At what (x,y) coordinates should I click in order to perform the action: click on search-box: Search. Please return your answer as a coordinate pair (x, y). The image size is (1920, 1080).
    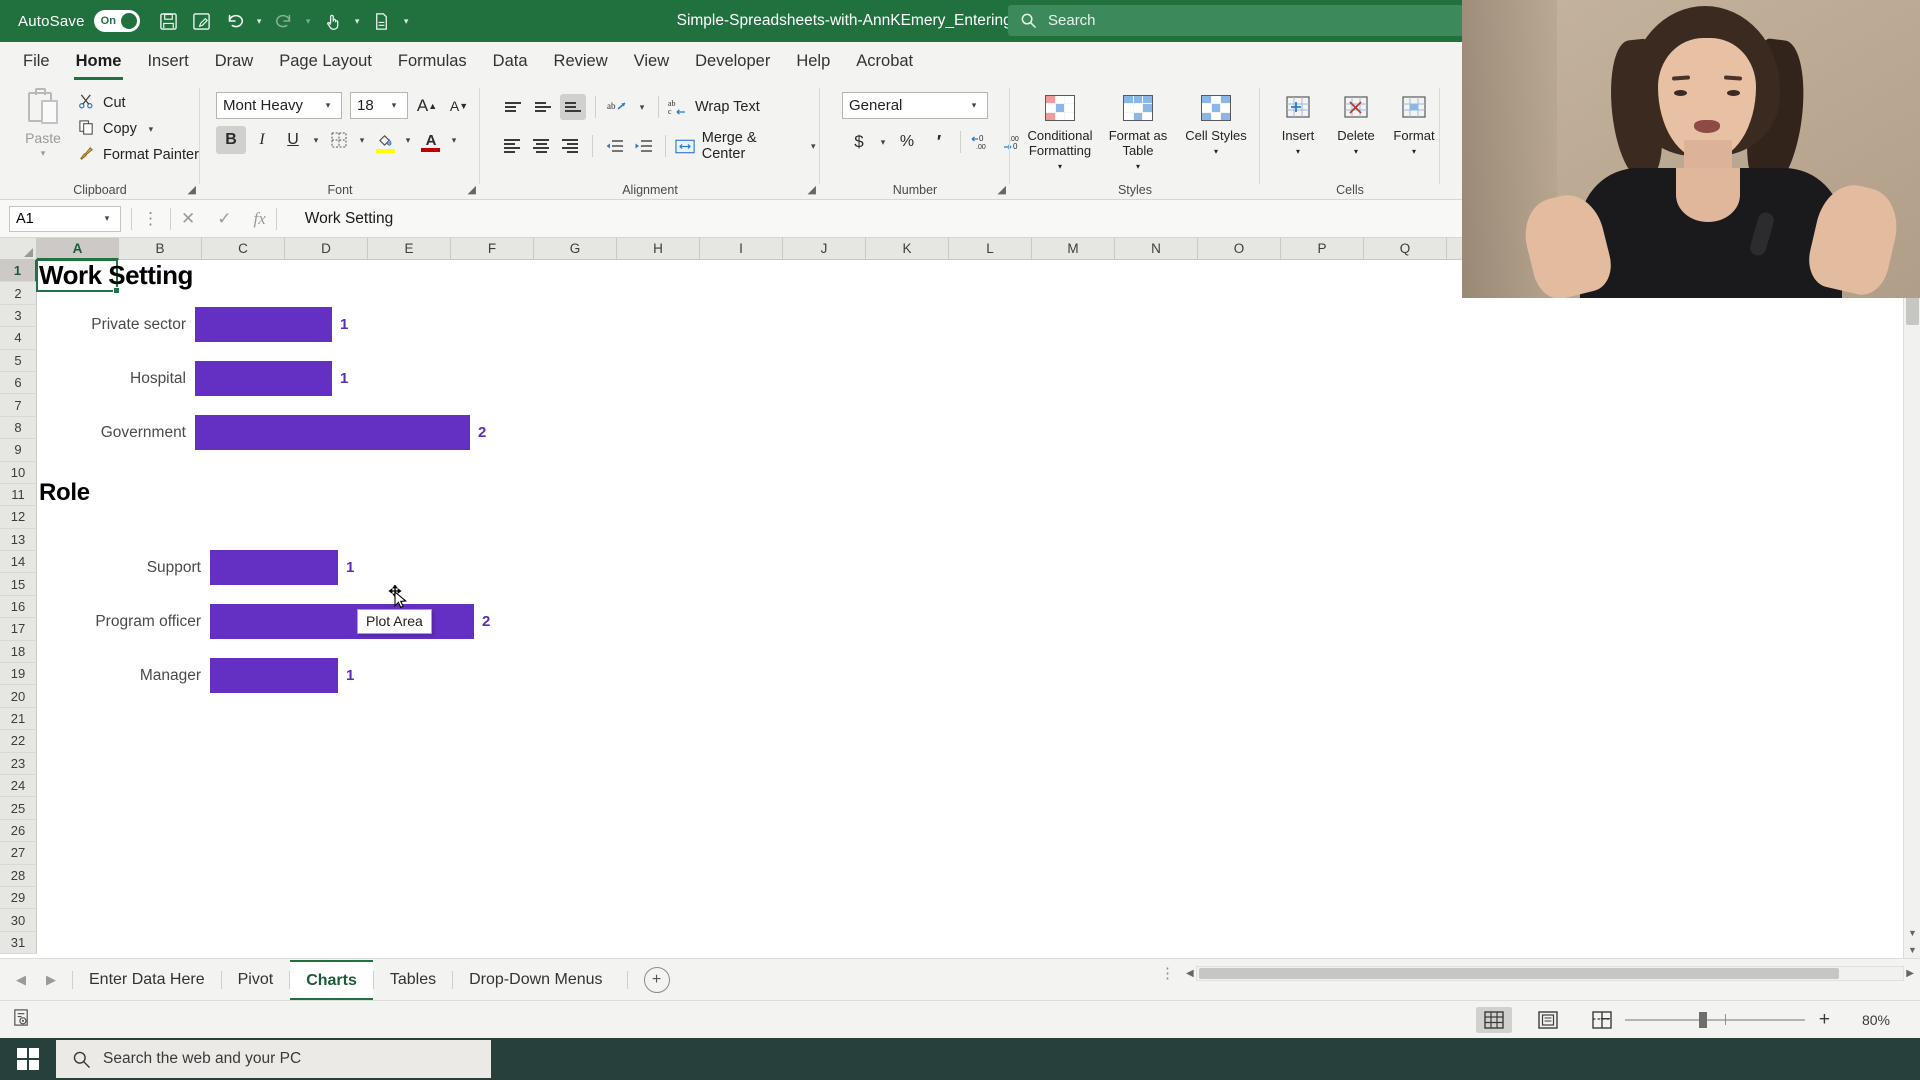
    Looking at the image, I should click on (1235, 20).